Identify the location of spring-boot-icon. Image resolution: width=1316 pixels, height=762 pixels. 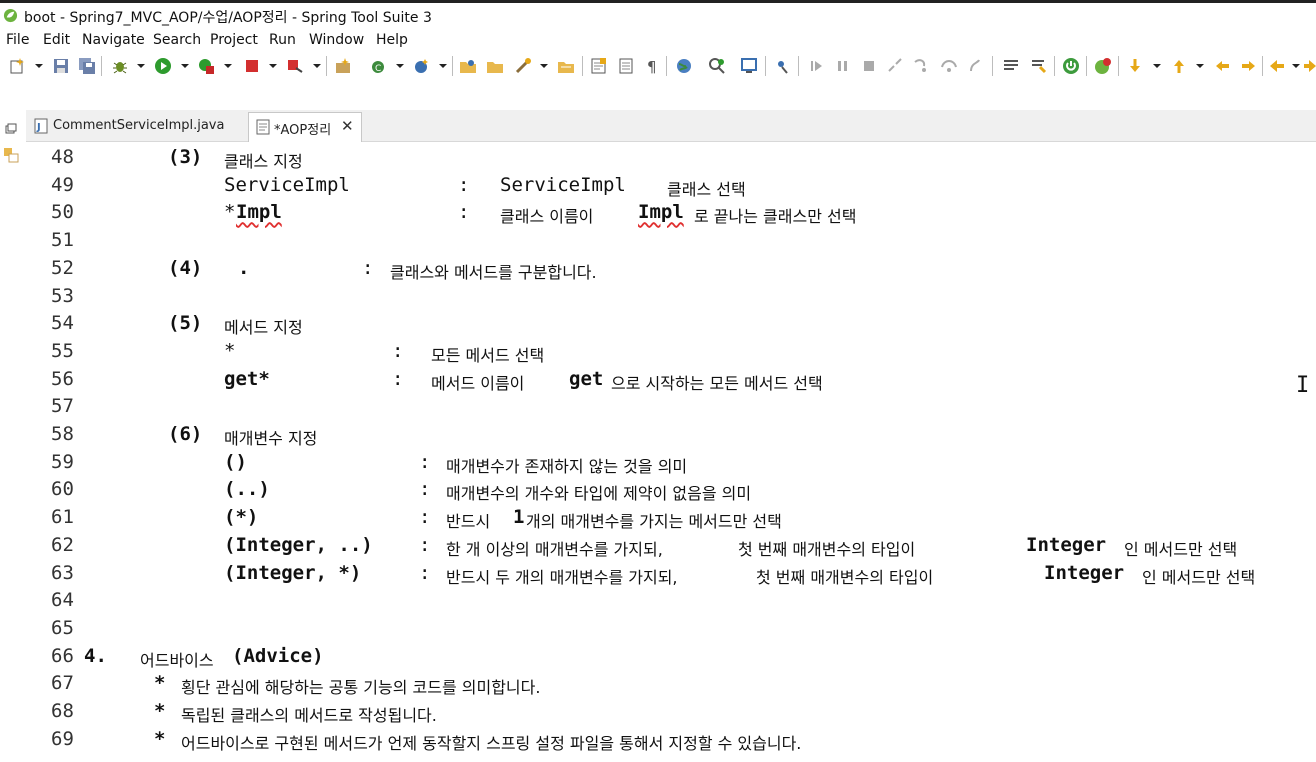
(1071, 66).